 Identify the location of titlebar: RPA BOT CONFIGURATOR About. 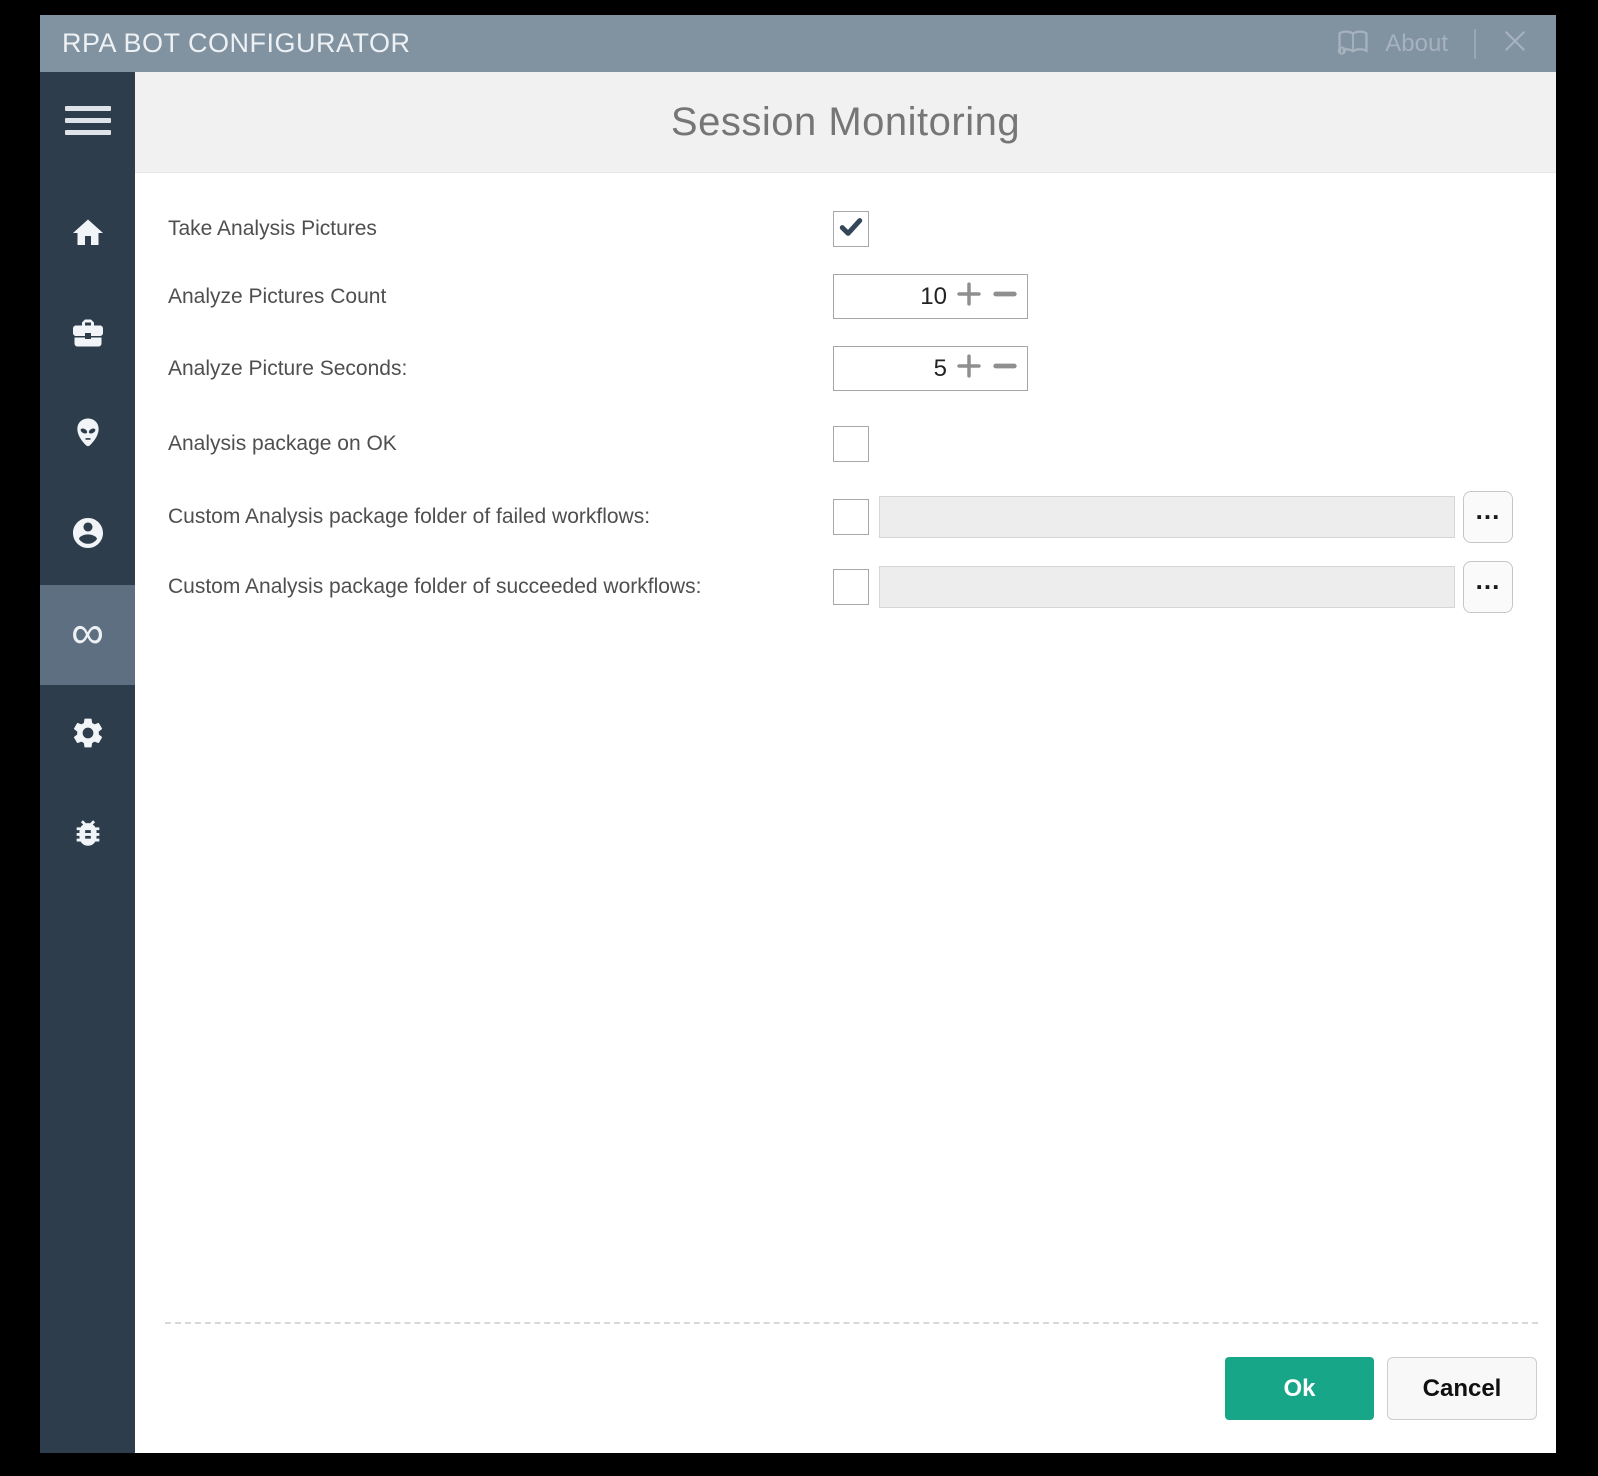
(798, 43).